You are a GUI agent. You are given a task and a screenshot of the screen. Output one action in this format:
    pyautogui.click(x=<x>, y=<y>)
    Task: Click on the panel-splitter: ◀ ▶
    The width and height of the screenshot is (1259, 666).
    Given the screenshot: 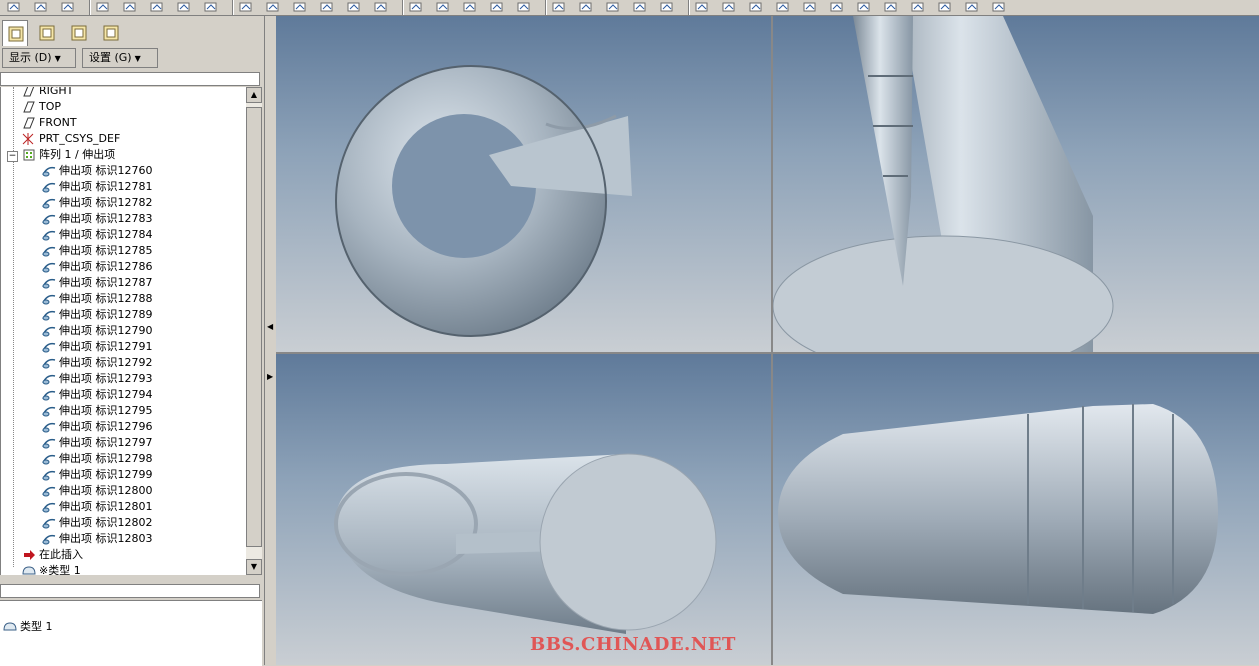 What is the action you would take?
    pyautogui.click(x=270, y=340)
    